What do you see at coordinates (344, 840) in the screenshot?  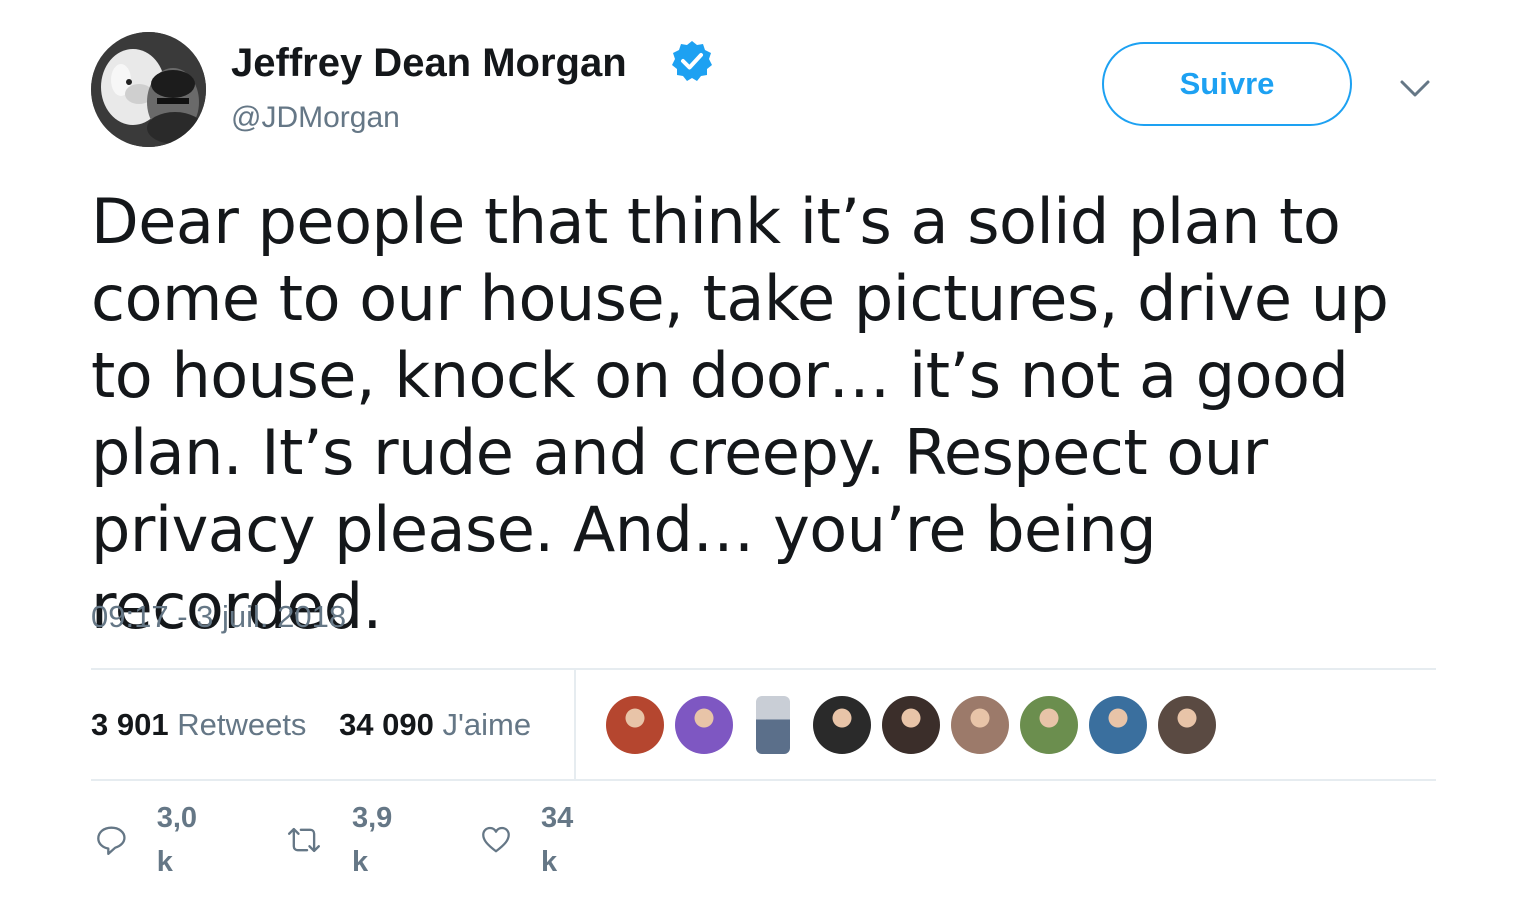 I see `retweet-button: 3,9 k` at bounding box center [344, 840].